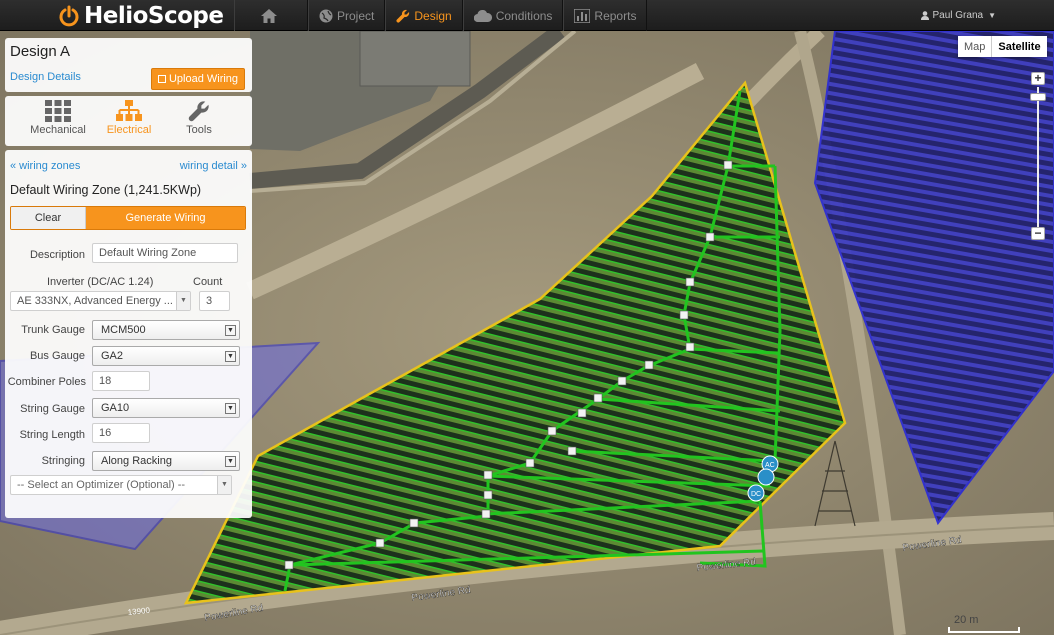 This screenshot has width=1054, height=635. What do you see at coordinates (123, 330) in the screenshot?
I see `trunk-gauge-value: MCM500` at bounding box center [123, 330].